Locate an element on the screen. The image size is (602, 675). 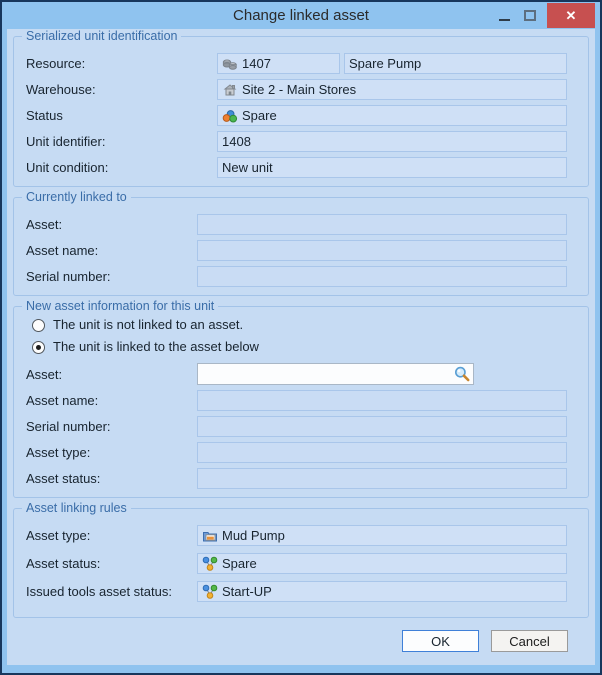
maximize-button is located at coordinates (530, 15).